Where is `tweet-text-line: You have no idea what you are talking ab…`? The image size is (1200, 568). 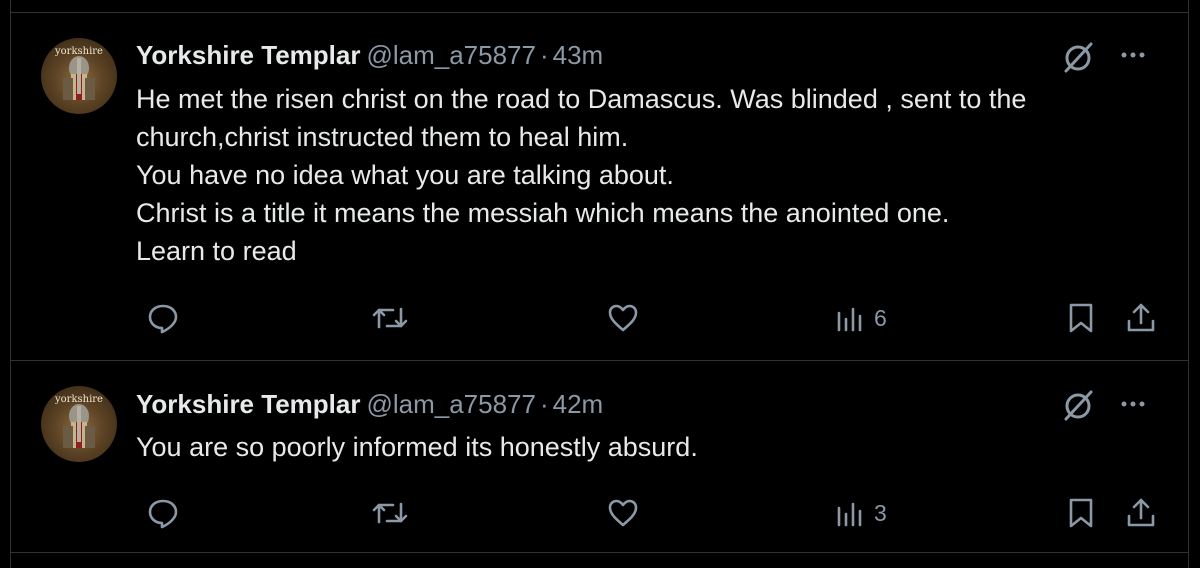
tweet-text-line: You have no idea what you are talking ab… is located at coordinates (405, 175).